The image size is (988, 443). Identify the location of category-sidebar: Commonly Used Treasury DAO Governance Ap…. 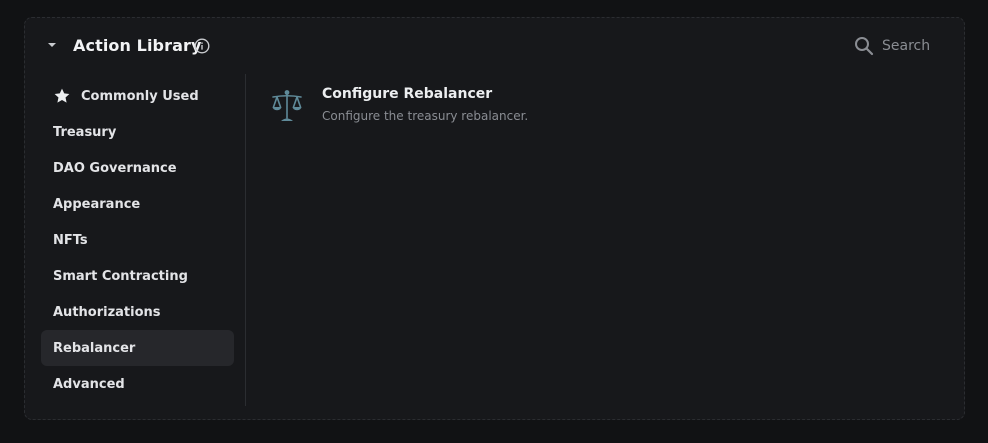
(137, 239).